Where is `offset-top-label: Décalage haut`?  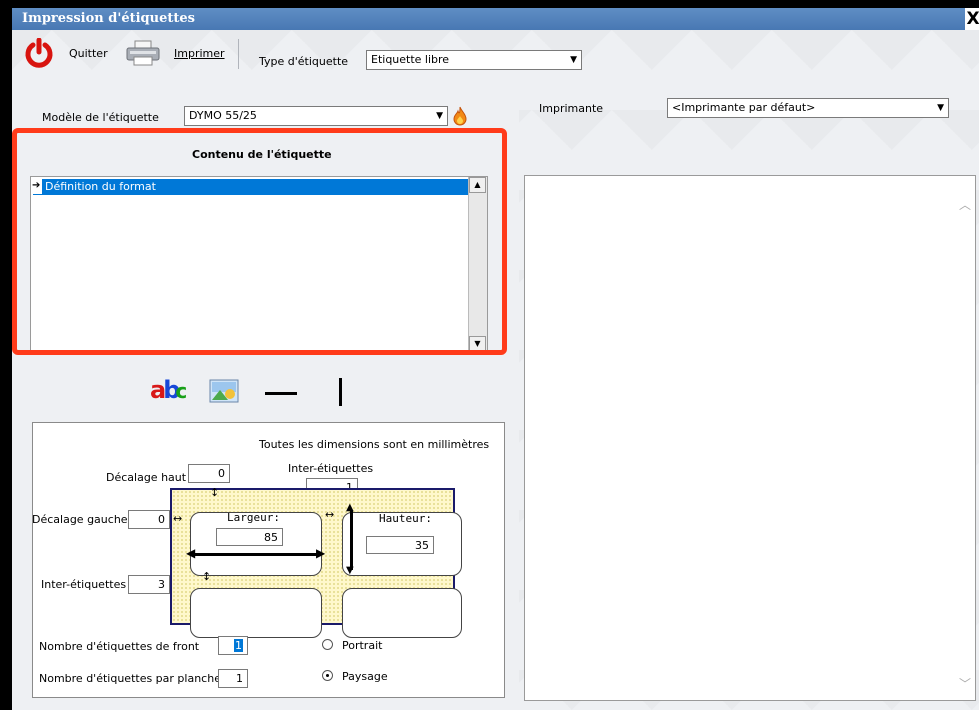 offset-top-label: Décalage haut is located at coordinates (146, 477).